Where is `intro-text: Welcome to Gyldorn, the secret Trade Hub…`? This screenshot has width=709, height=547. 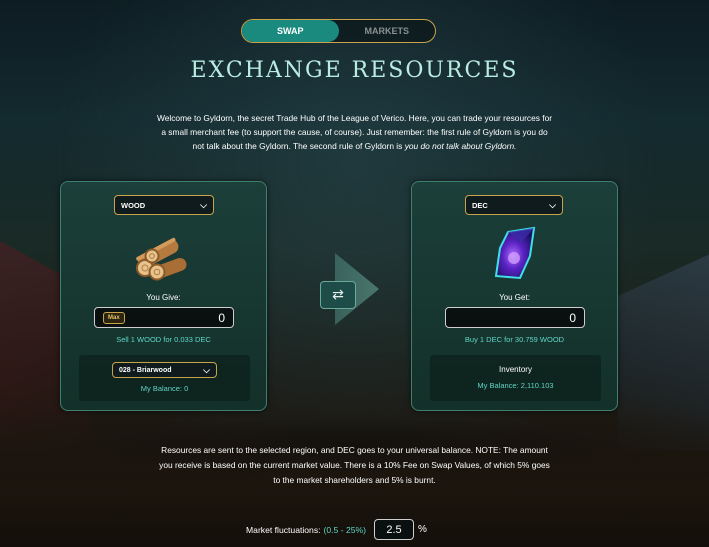
intro-text: Welcome to Gyldorn, the secret Trade Hub… is located at coordinates (354, 132).